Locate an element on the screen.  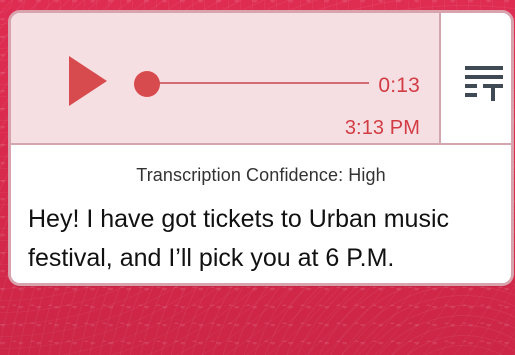
progress-track is located at coordinates (255, 83).